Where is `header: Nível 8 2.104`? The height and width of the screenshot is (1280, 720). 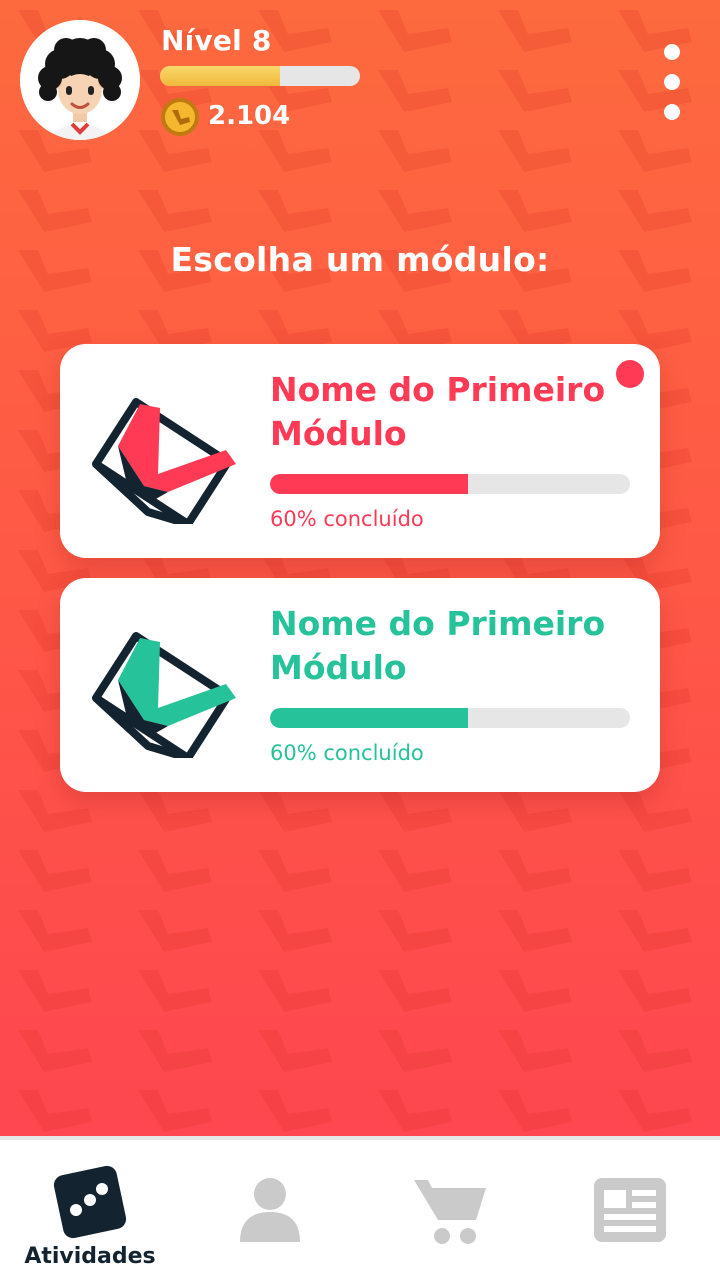
header: Nível 8 2.104 is located at coordinates (360, 80).